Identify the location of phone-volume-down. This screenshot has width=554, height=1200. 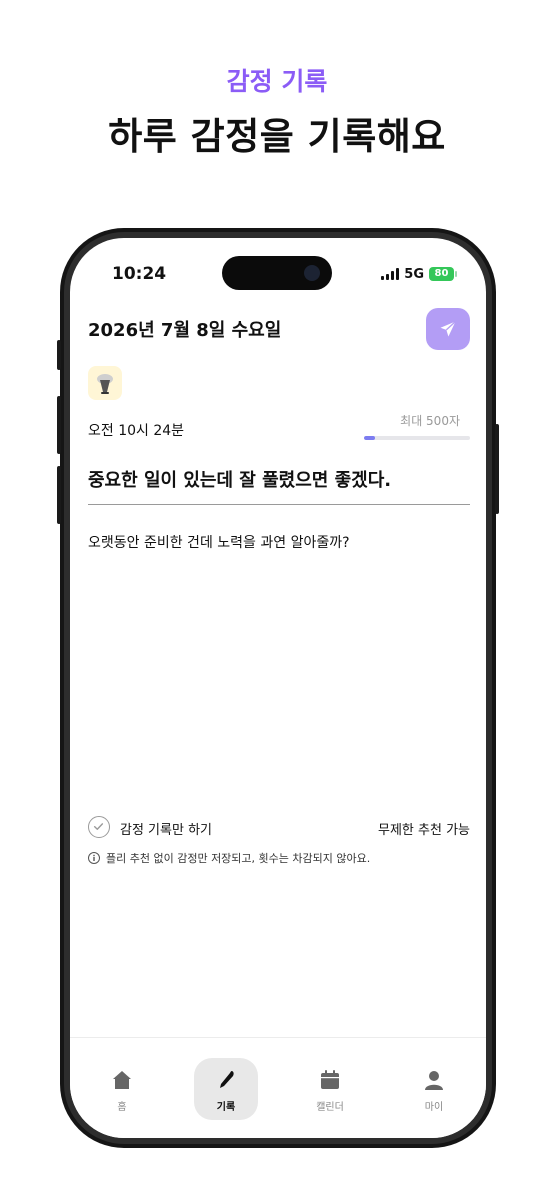
(59, 495).